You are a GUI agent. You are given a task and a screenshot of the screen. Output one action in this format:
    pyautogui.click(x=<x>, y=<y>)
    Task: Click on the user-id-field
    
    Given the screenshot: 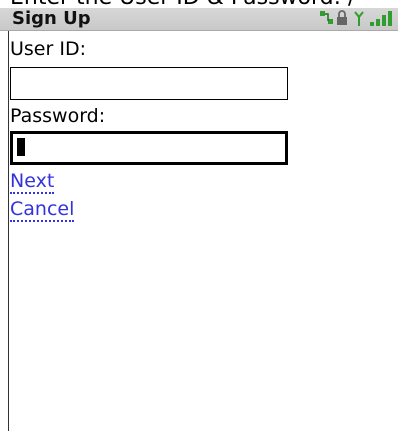 What is the action you would take?
    pyautogui.click(x=149, y=83)
    